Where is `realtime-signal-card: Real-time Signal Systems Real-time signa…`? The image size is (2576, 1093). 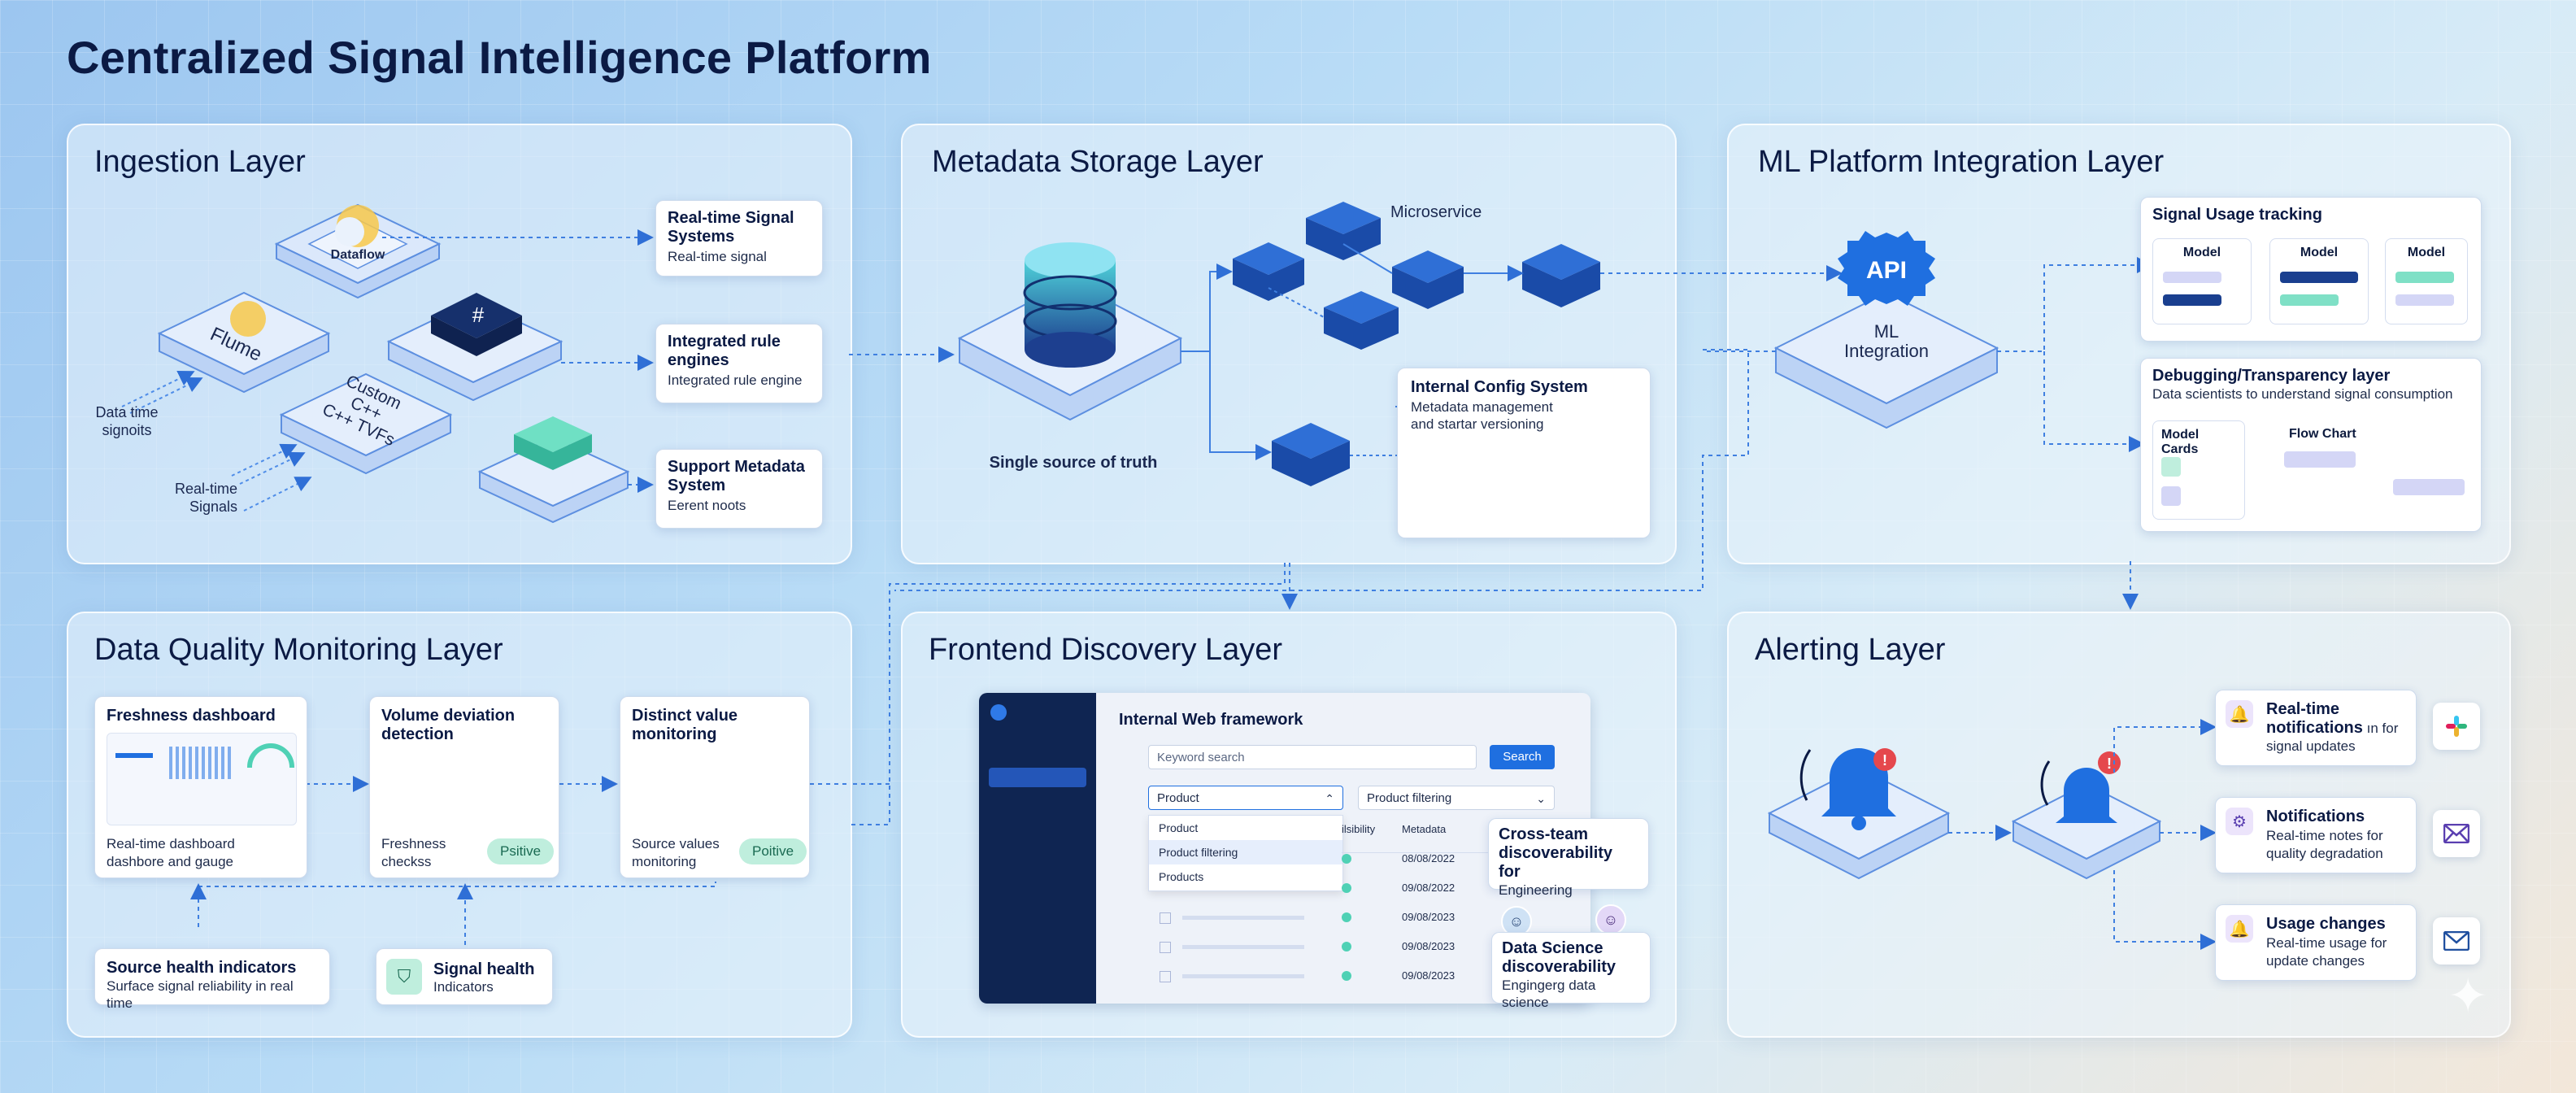
realtime-signal-card: Real-time Signal Systems Real-time signa… is located at coordinates (739, 238).